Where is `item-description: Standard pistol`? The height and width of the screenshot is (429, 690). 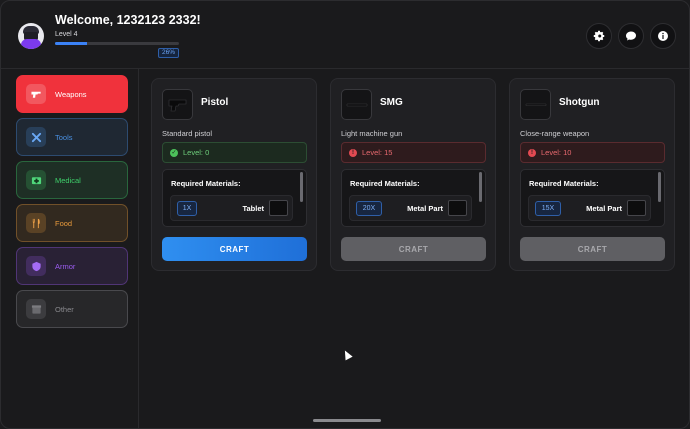
item-description: Standard pistol is located at coordinates (187, 133).